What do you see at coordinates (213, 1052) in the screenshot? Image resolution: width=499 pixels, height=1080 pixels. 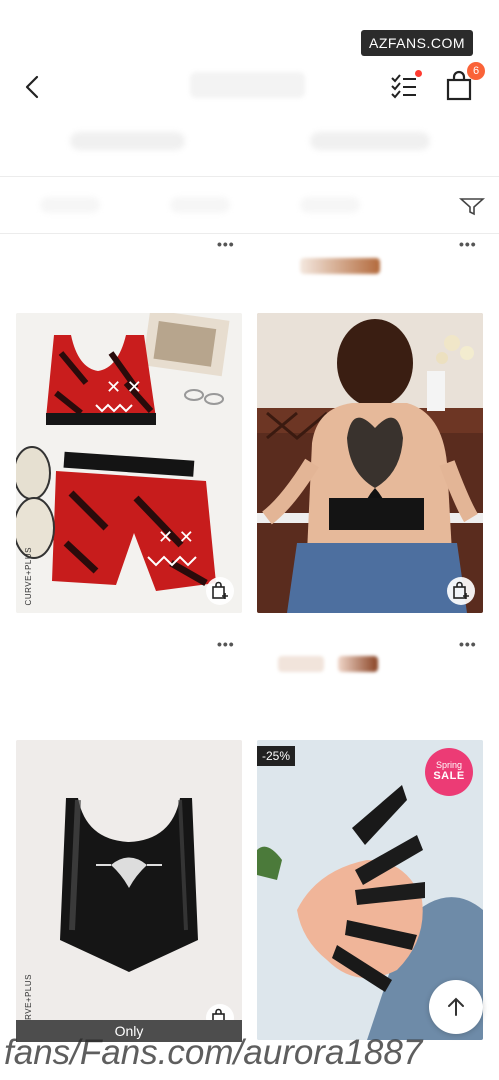 I see `watermark-text: fans/Fans.com/aurora1887` at bounding box center [213, 1052].